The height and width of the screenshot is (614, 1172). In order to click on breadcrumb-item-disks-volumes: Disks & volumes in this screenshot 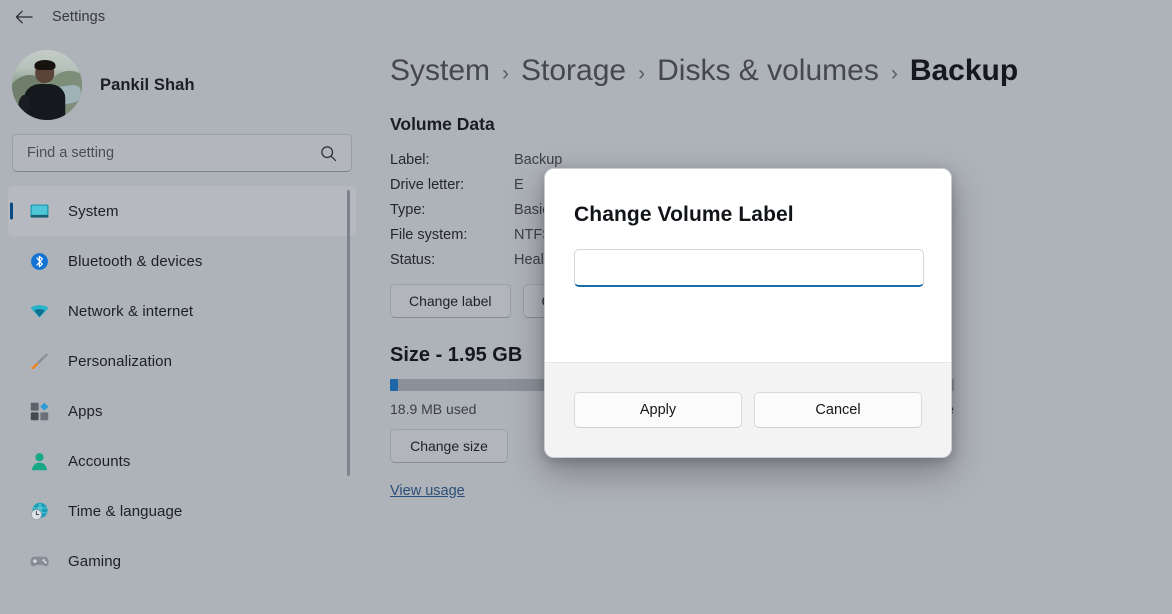, I will do `click(768, 71)`.